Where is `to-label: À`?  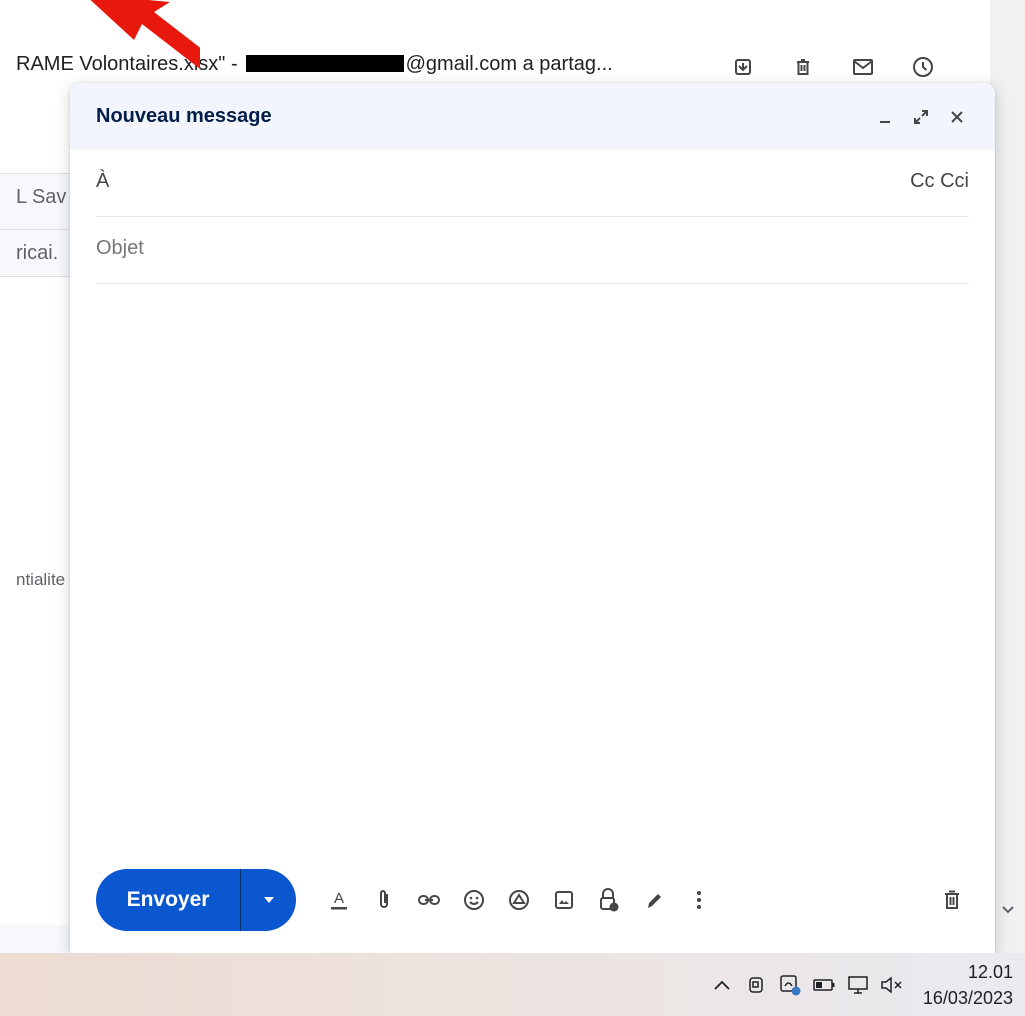 to-label: À is located at coordinates (103, 180).